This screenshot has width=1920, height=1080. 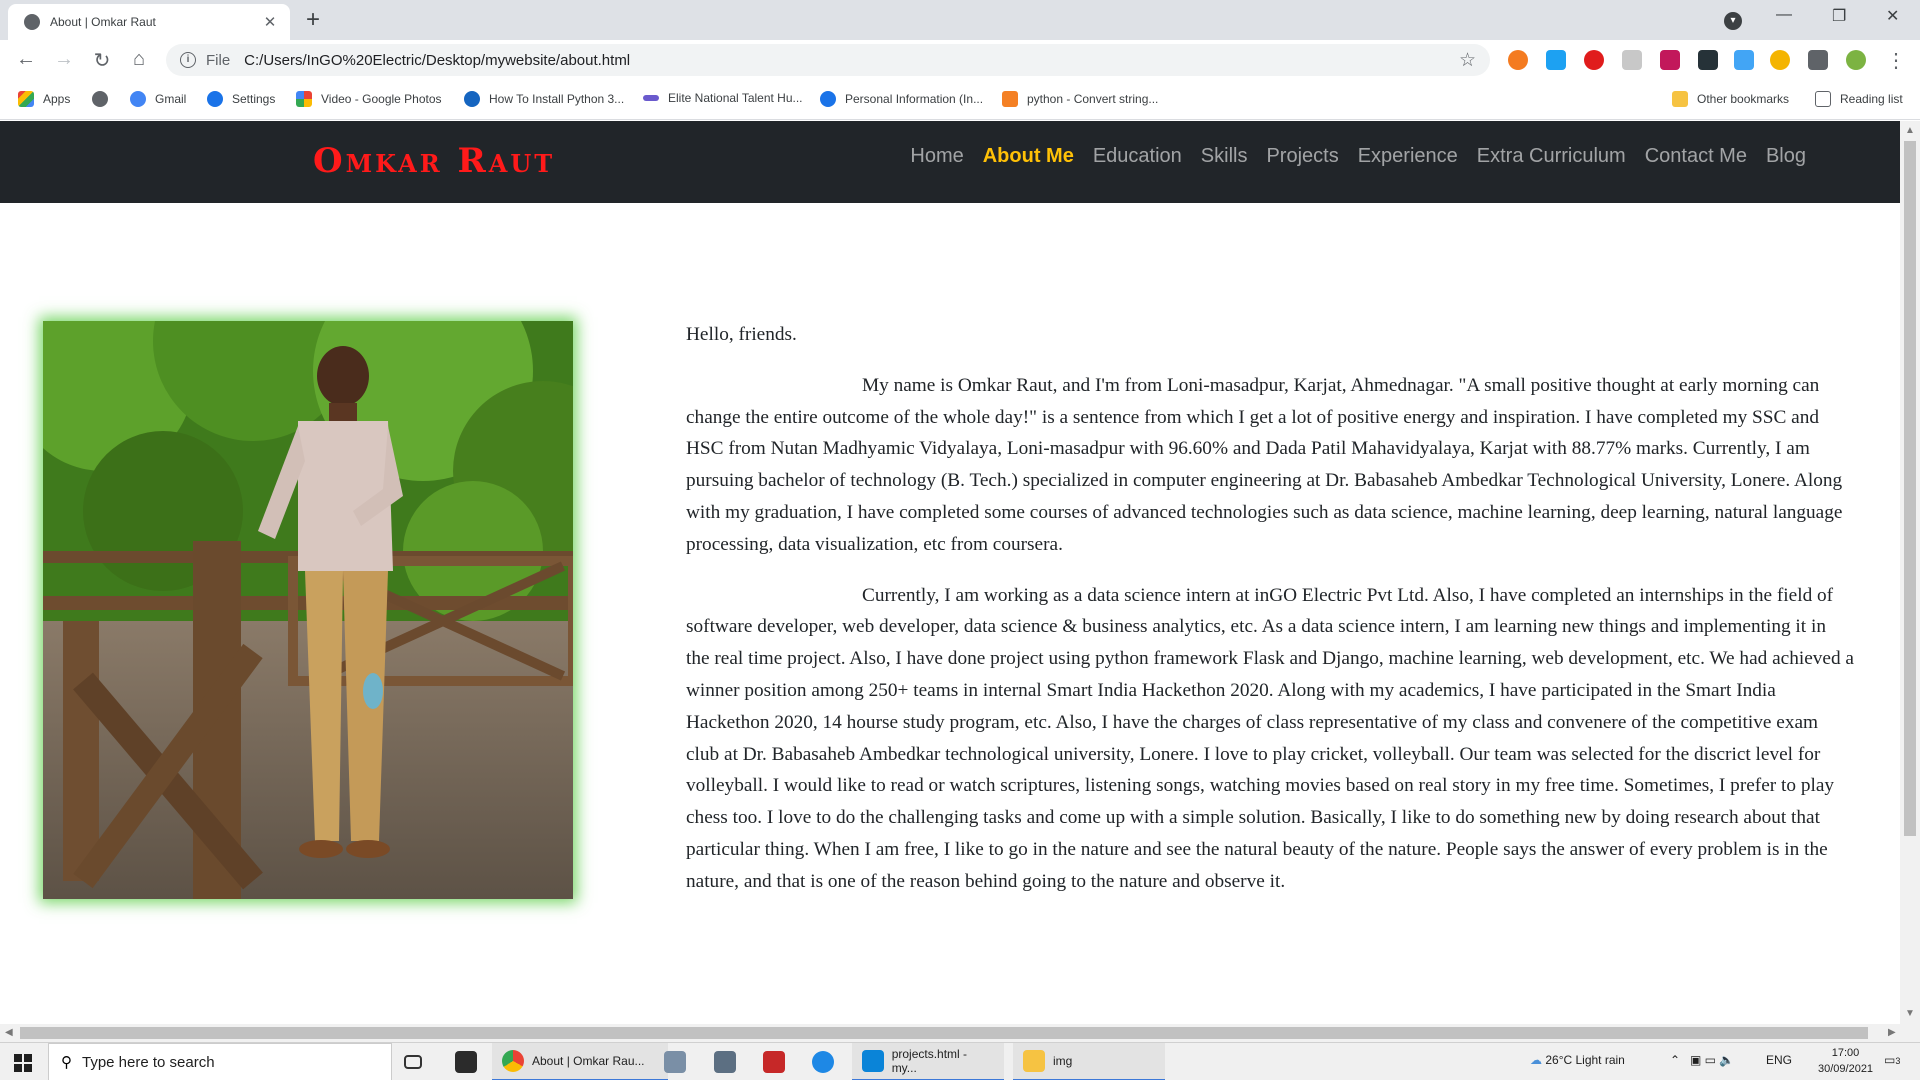 What do you see at coordinates (651, 98) in the screenshot?
I see `swoosh-icon` at bounding box center [651, 98].